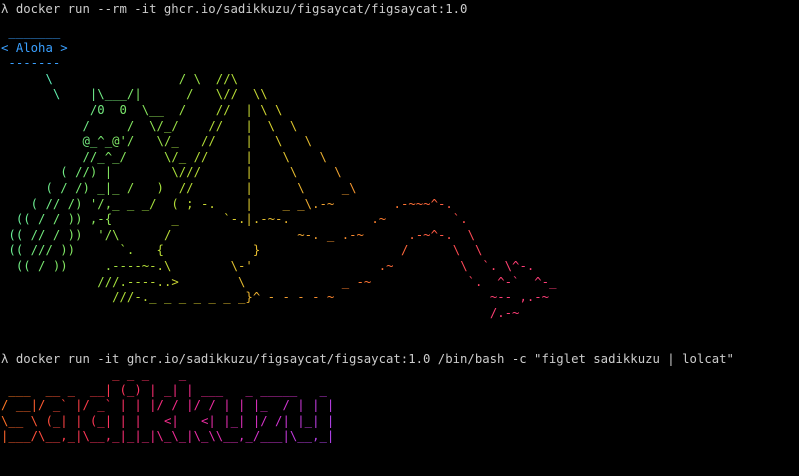 The width and height of the screenshot is (799, 476). Describe the element at coordinates (149, 374) in the screenshot. I see `figlet-line: _ _ _ _` at that location.